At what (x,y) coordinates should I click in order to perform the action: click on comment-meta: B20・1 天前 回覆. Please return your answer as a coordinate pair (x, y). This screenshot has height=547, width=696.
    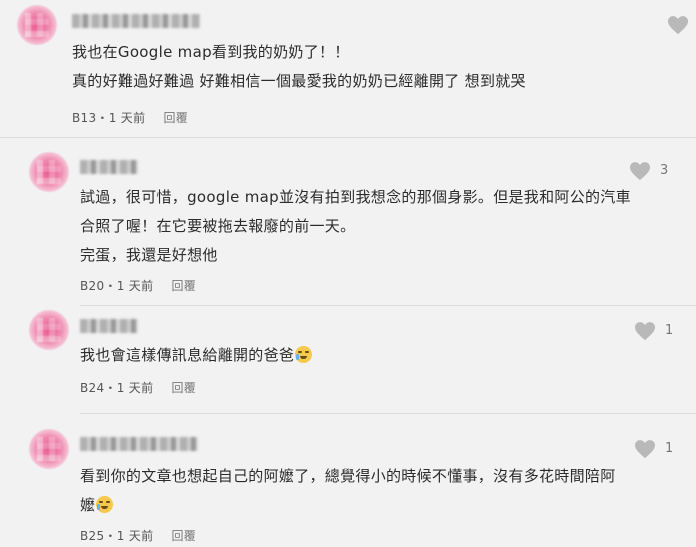
    Looking at the image, I should click on (138, 285).